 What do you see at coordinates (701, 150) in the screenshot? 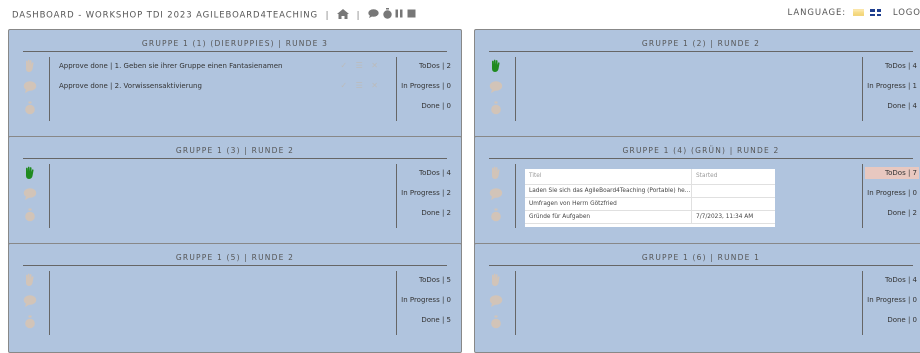
I see `panel-title: GRUPPE 1 (4) (GRÜN) | RUNDE 2` at bounding box center [701, 150].